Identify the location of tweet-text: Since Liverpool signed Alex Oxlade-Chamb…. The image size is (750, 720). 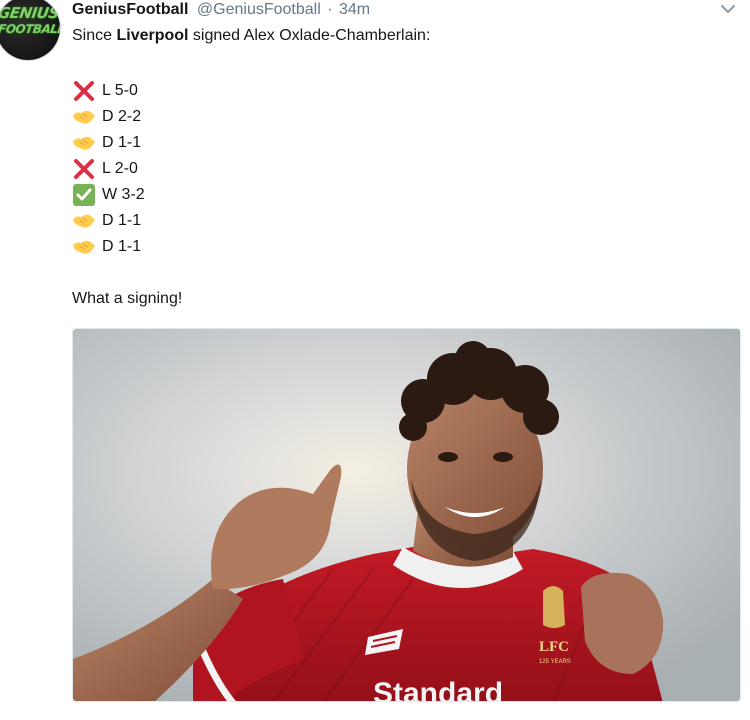
(251, 36).